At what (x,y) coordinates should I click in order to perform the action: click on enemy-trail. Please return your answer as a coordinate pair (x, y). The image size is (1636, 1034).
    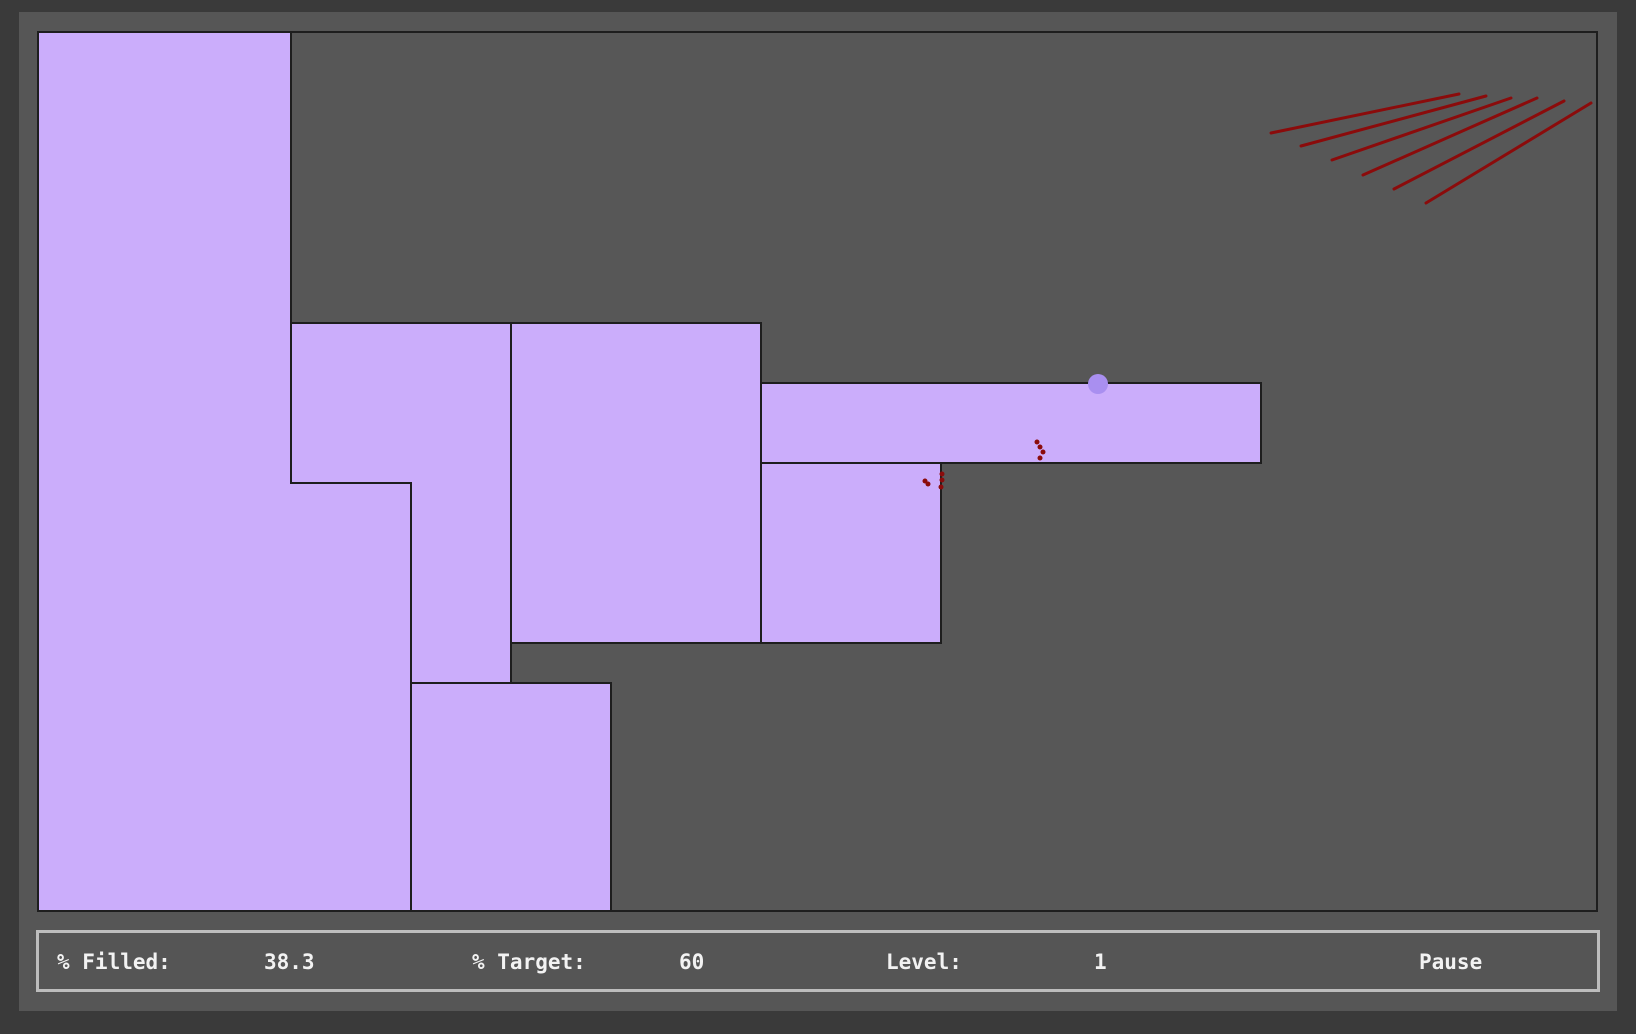
    Looking at the image, I should click on (1431, 148).